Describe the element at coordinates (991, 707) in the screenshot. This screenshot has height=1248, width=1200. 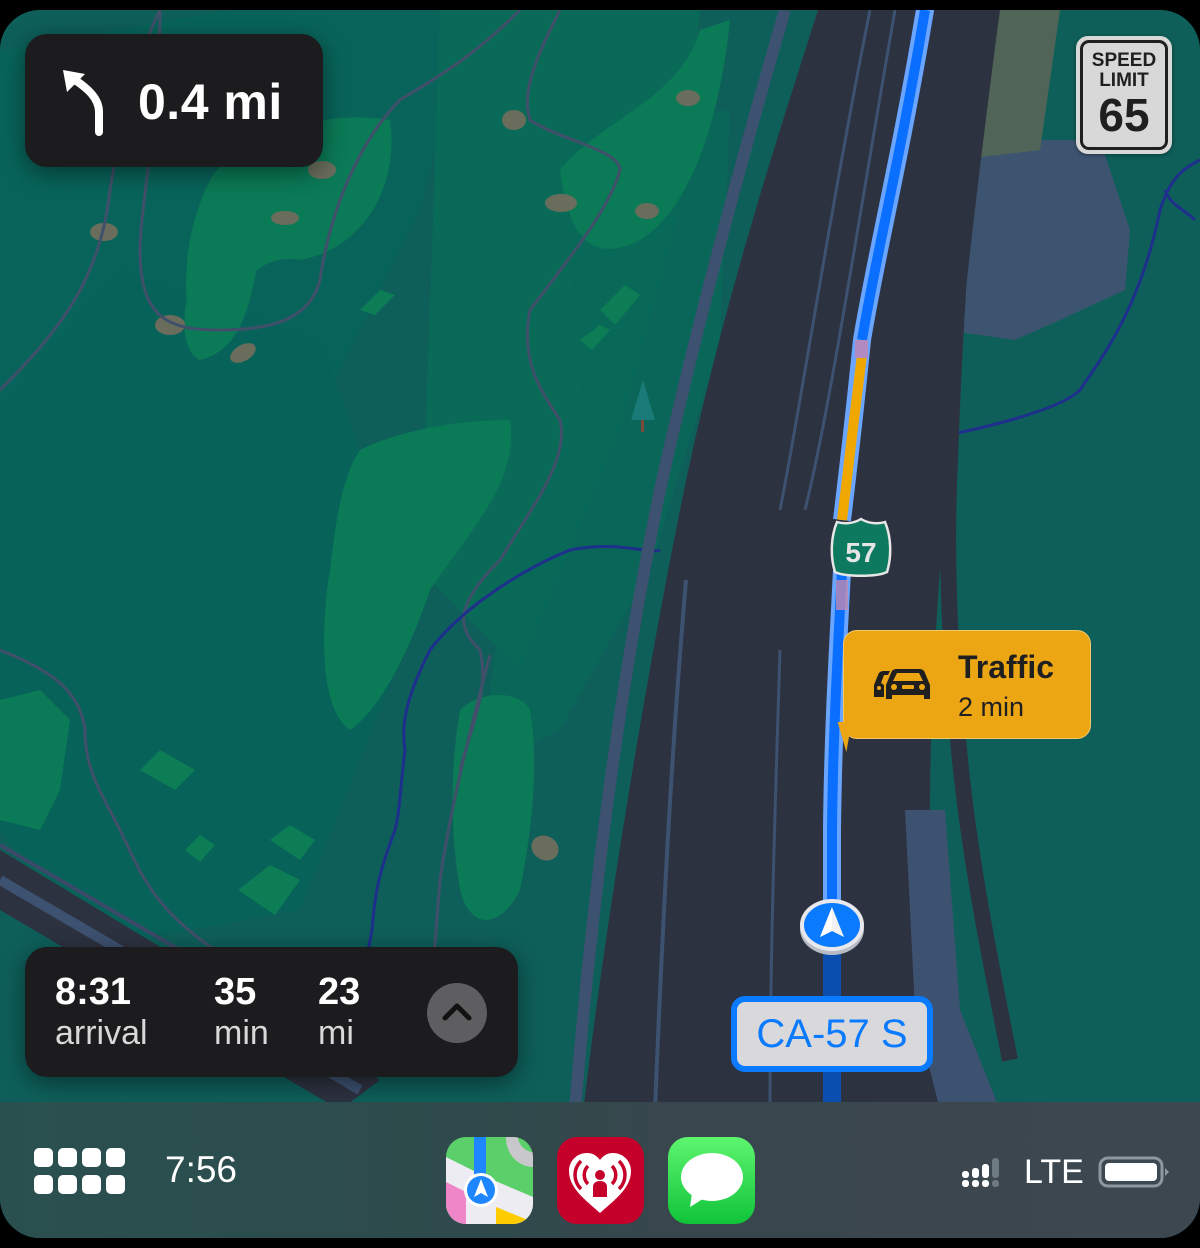
I see `traffic-delay: 2 min` at that location.